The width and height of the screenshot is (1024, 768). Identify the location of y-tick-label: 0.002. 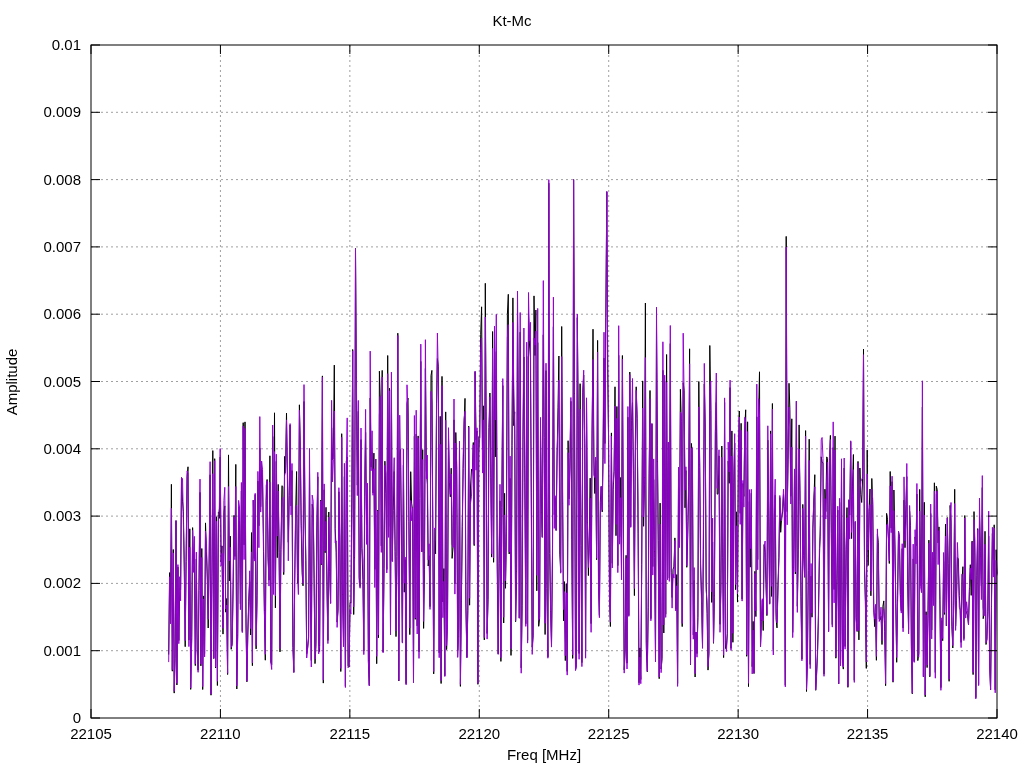
(62, 583).